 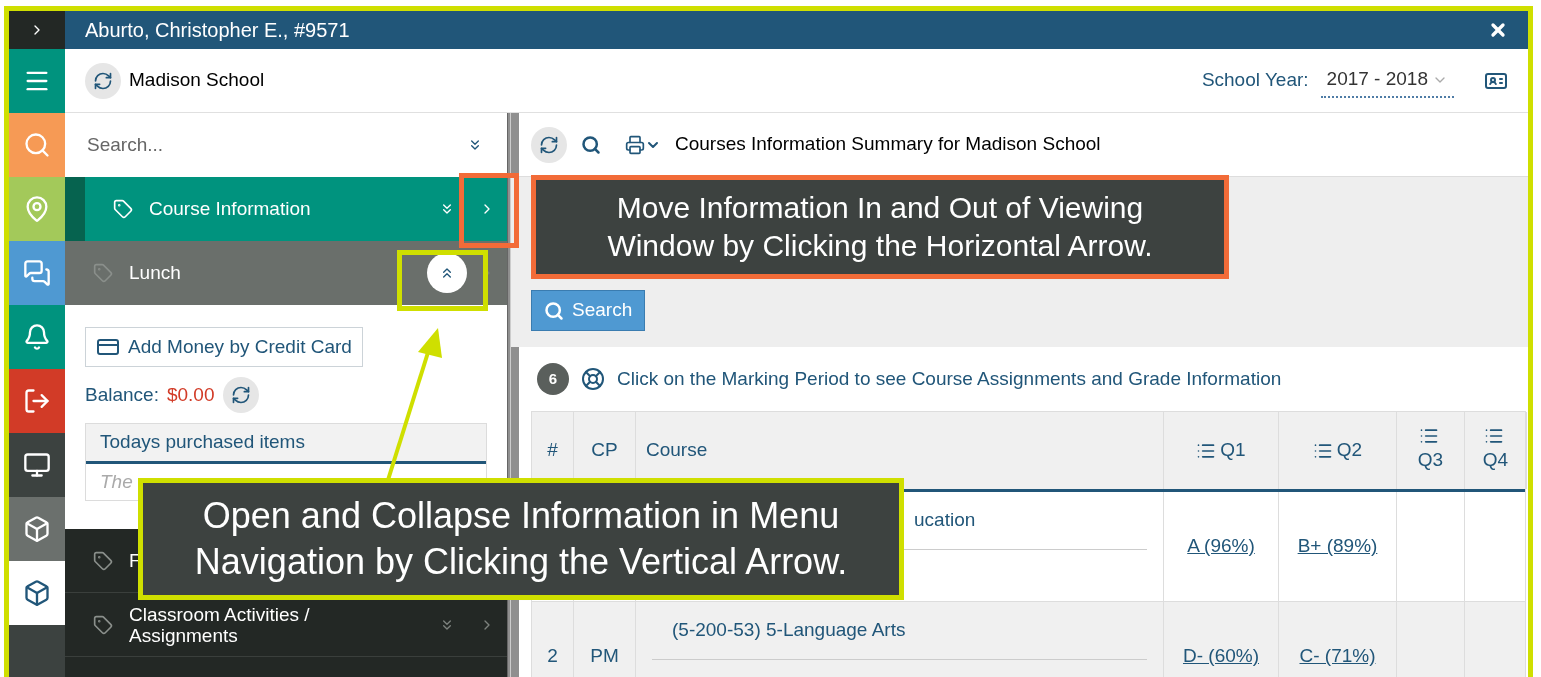 I want to click on table-cell: PM, so click(x=605, y=639).